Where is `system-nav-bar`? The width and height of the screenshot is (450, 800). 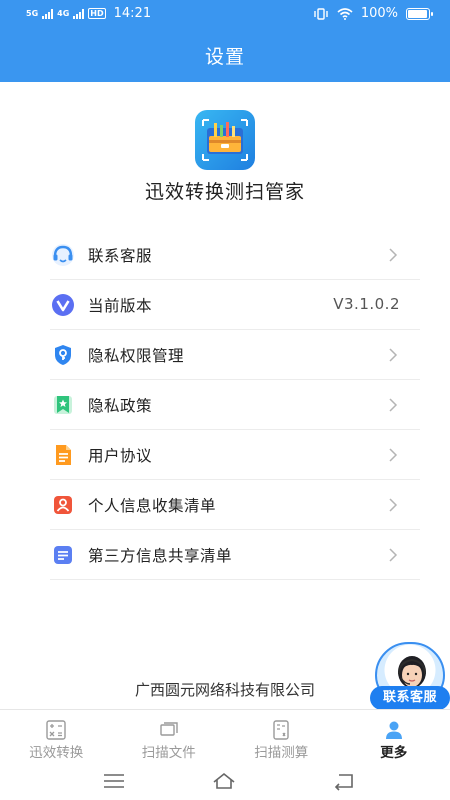
system-nav-bar is located at coordinates (225, 782).